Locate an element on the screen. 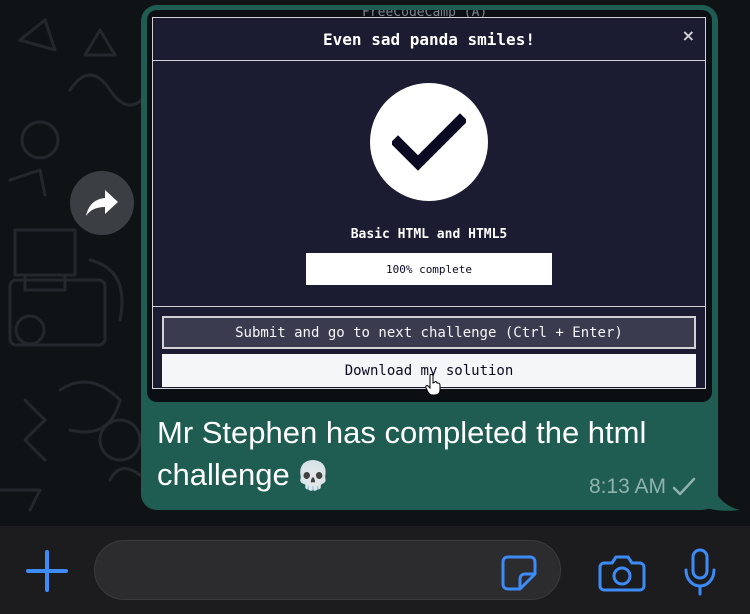  forward-button is located at coordinates (102, 203).